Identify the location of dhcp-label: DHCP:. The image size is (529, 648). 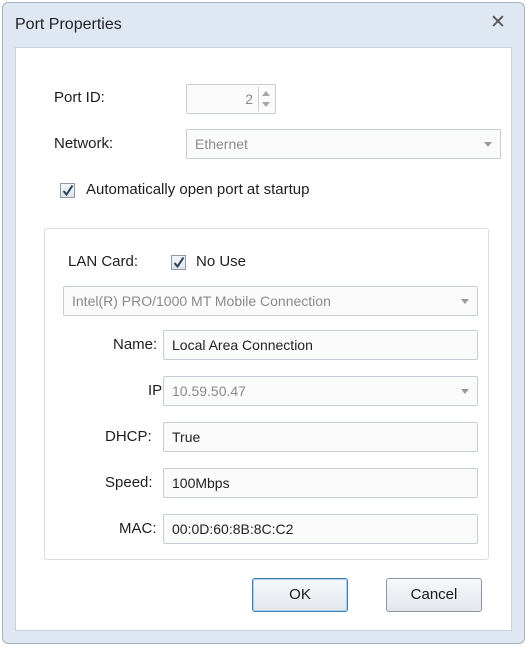
(128, 436).